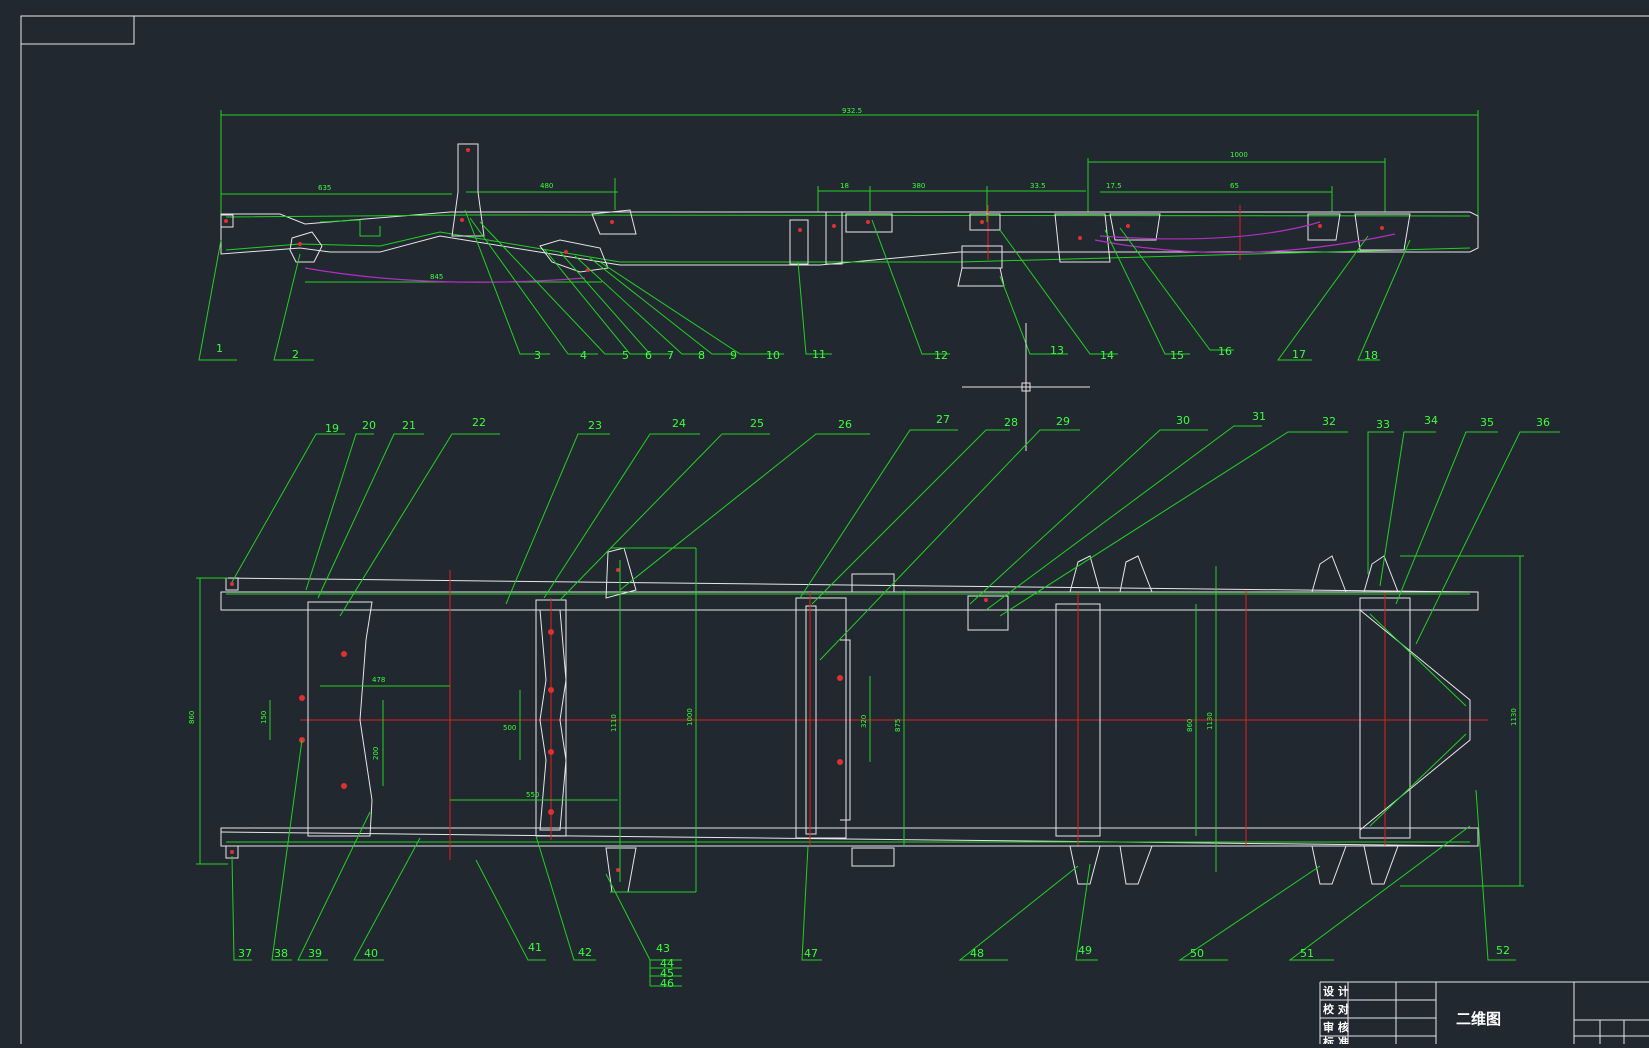  What do you see at coordinates (1082, 238) in the screenshot?
I see `rear-spring-hanger` at bounding box center [1082, 238].